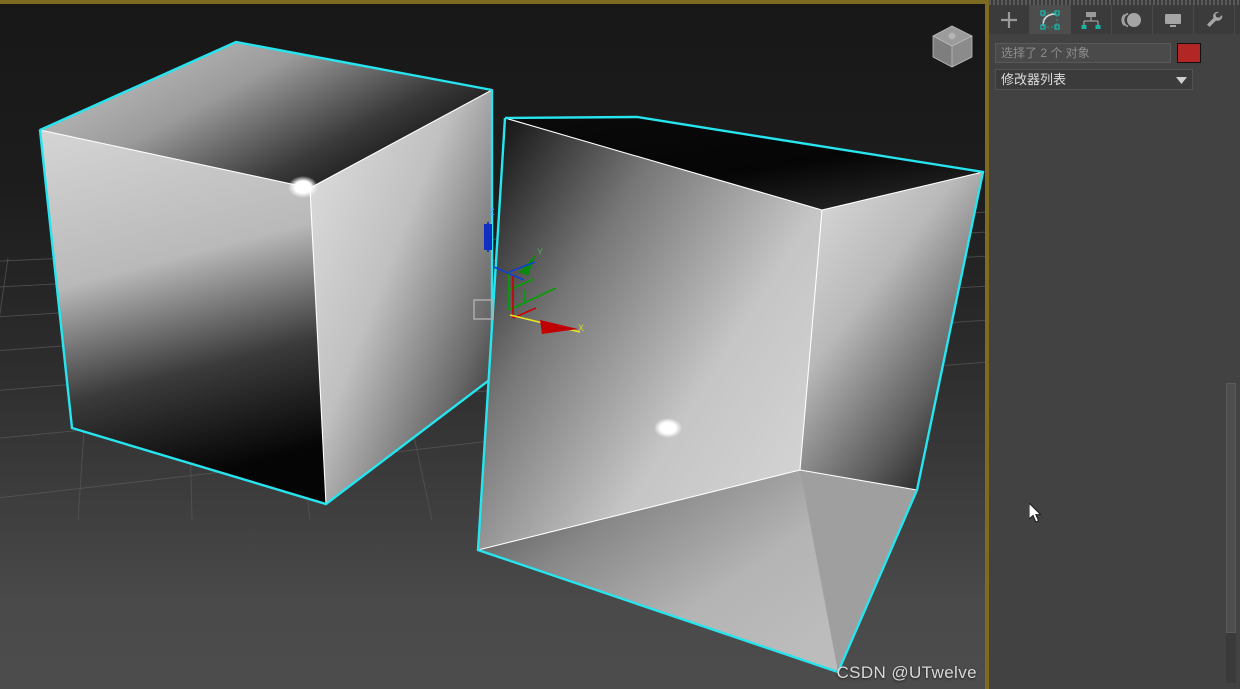  I want to click on plus-icon, so click(1009, 19).